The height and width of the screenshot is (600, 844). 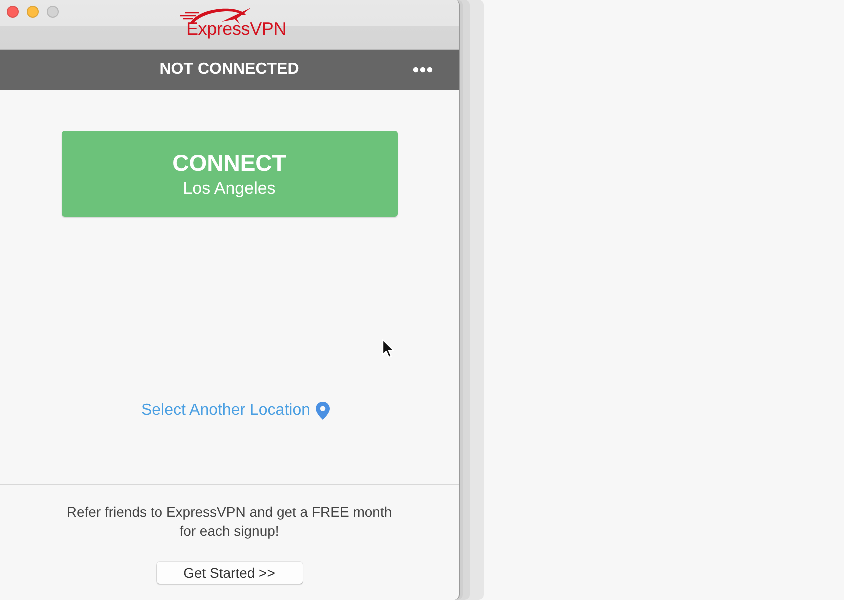 I want to click on more-icon, so click(x=423, y=70).